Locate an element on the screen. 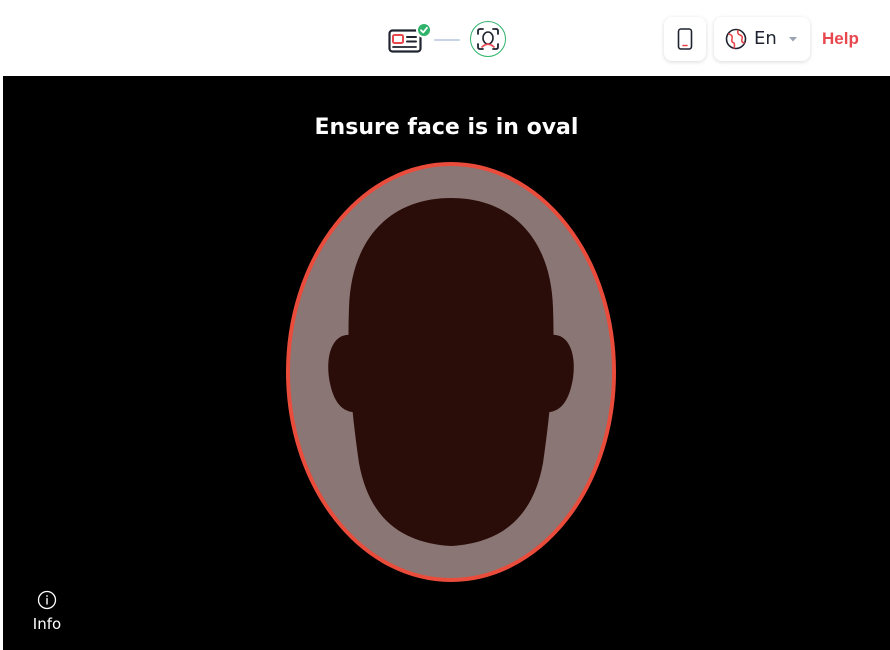 This screenshot has width=890, height=650. step-completed-badge is located at coordinates (424, 30).